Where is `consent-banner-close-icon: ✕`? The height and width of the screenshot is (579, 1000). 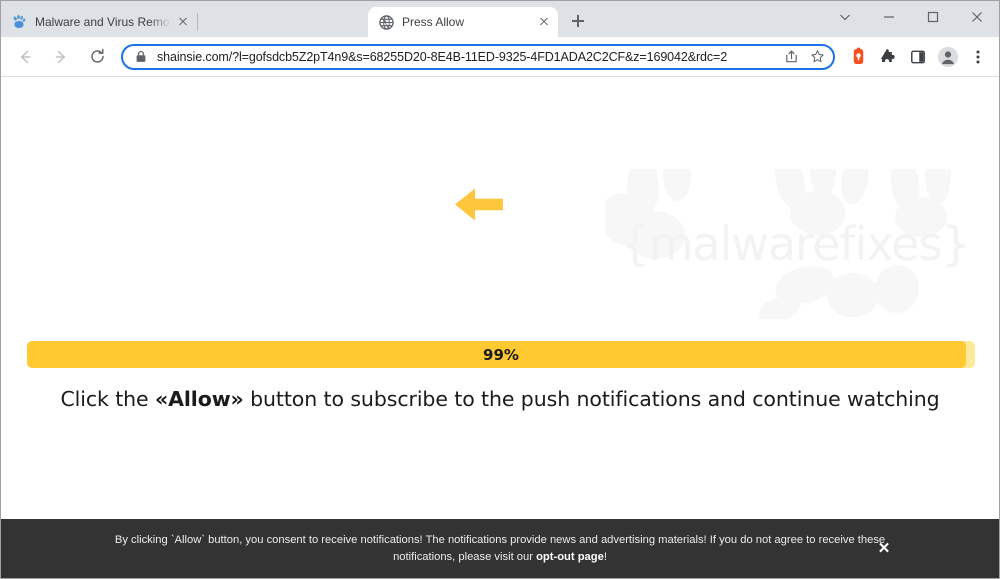
consent-banner-close-icon: ✕ is located at coordinates (884, 549).